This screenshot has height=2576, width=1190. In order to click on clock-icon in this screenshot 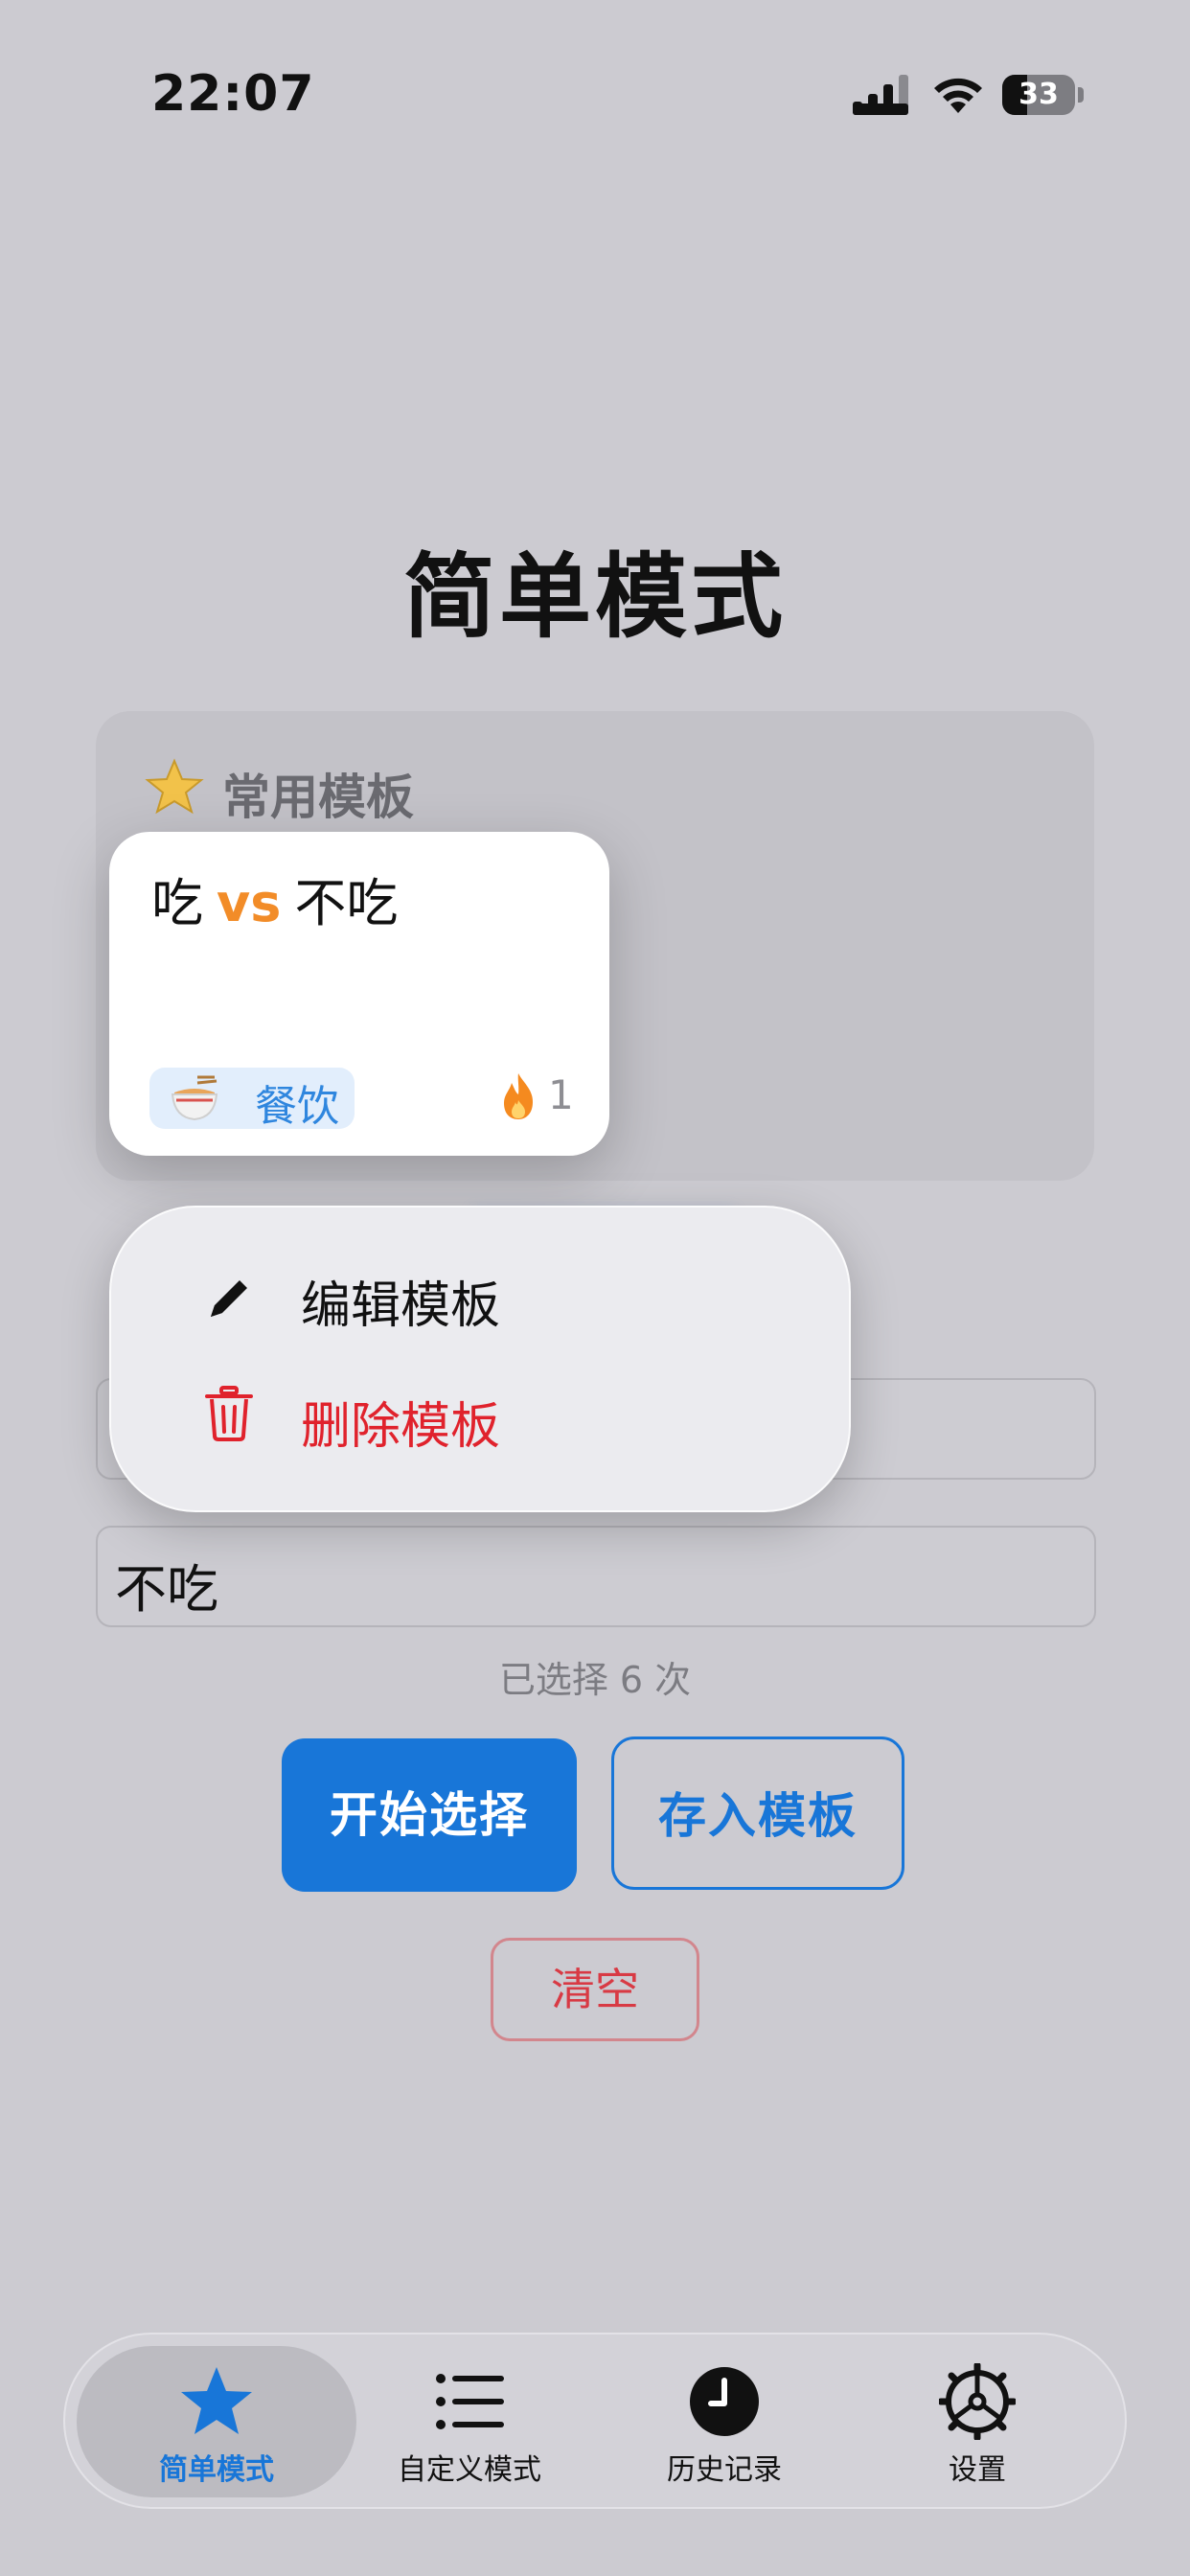, I will do `click(725, 2401)`.